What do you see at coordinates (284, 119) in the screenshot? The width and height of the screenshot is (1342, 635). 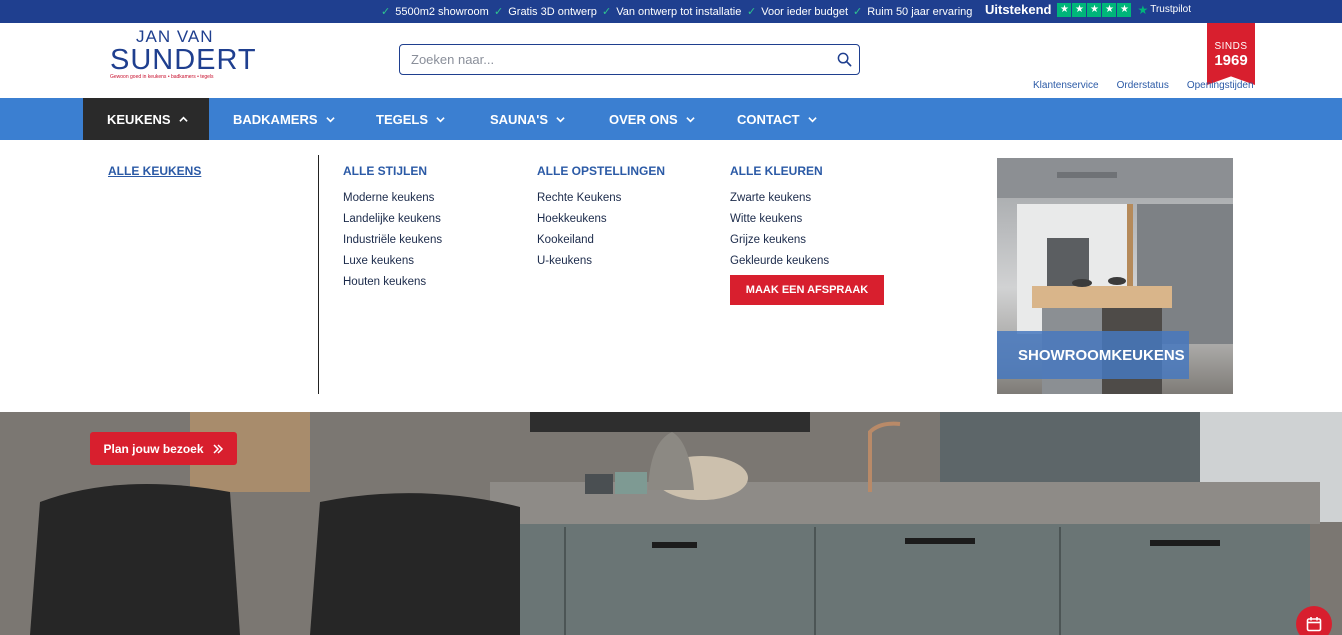 I see `nav-item-badkamers: BADKAMERS` at bounding box center [284, 119].